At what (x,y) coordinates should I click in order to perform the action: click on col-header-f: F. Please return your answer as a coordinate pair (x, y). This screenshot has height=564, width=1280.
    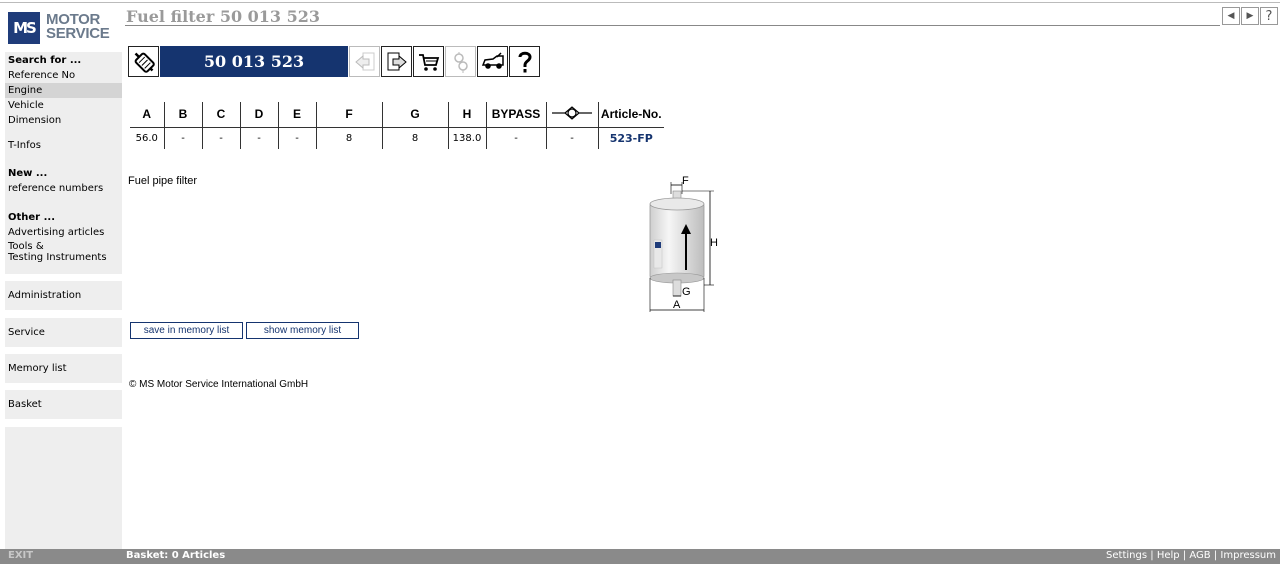
    Looking at the image, I should click on (349, 115).